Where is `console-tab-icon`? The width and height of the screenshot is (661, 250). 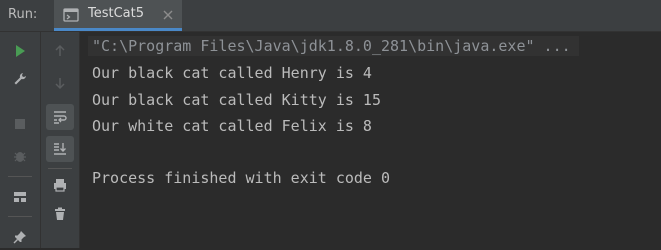 console-tab-icon is located at coordinates (71, 15).